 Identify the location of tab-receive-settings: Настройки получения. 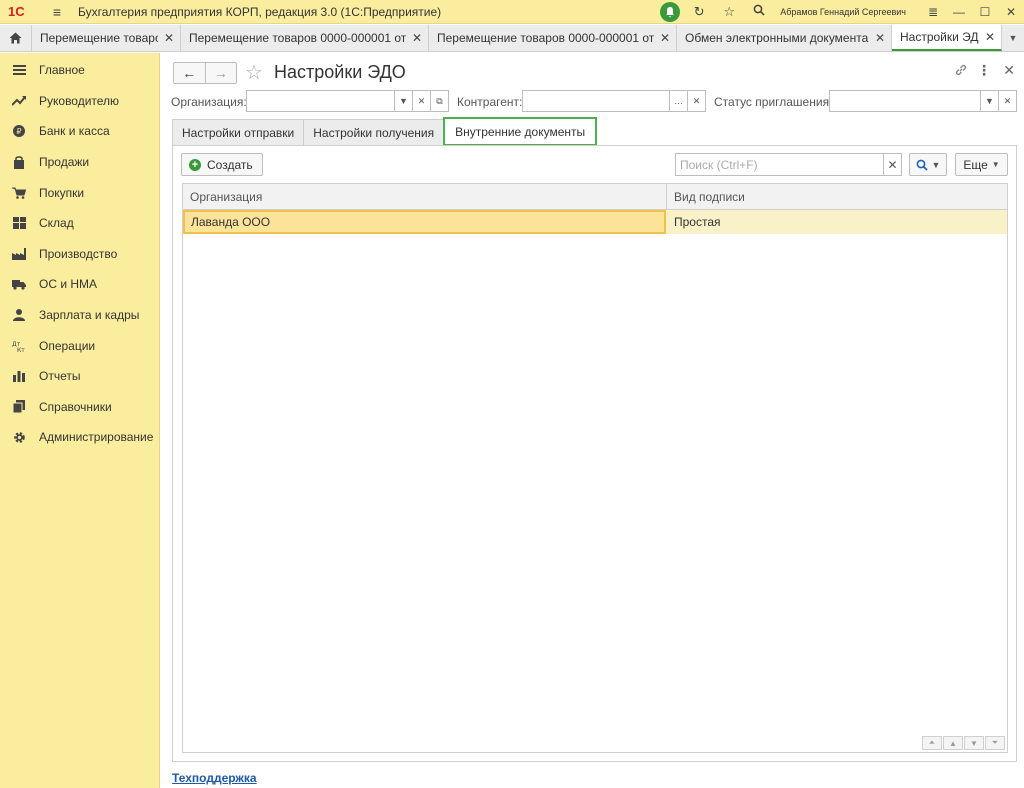
(374, 132).